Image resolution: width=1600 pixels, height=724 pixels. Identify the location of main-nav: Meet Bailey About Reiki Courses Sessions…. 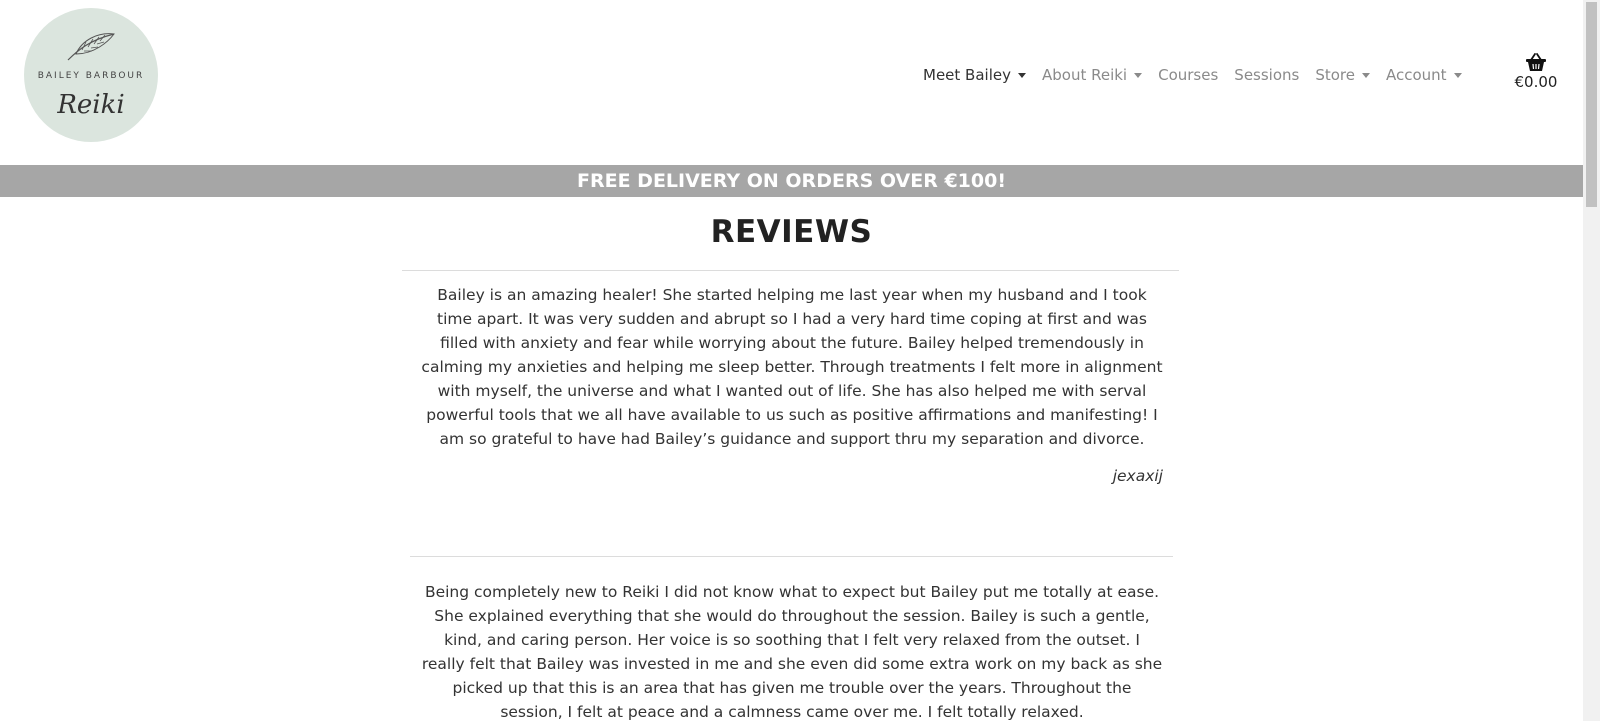
(1200, 75).